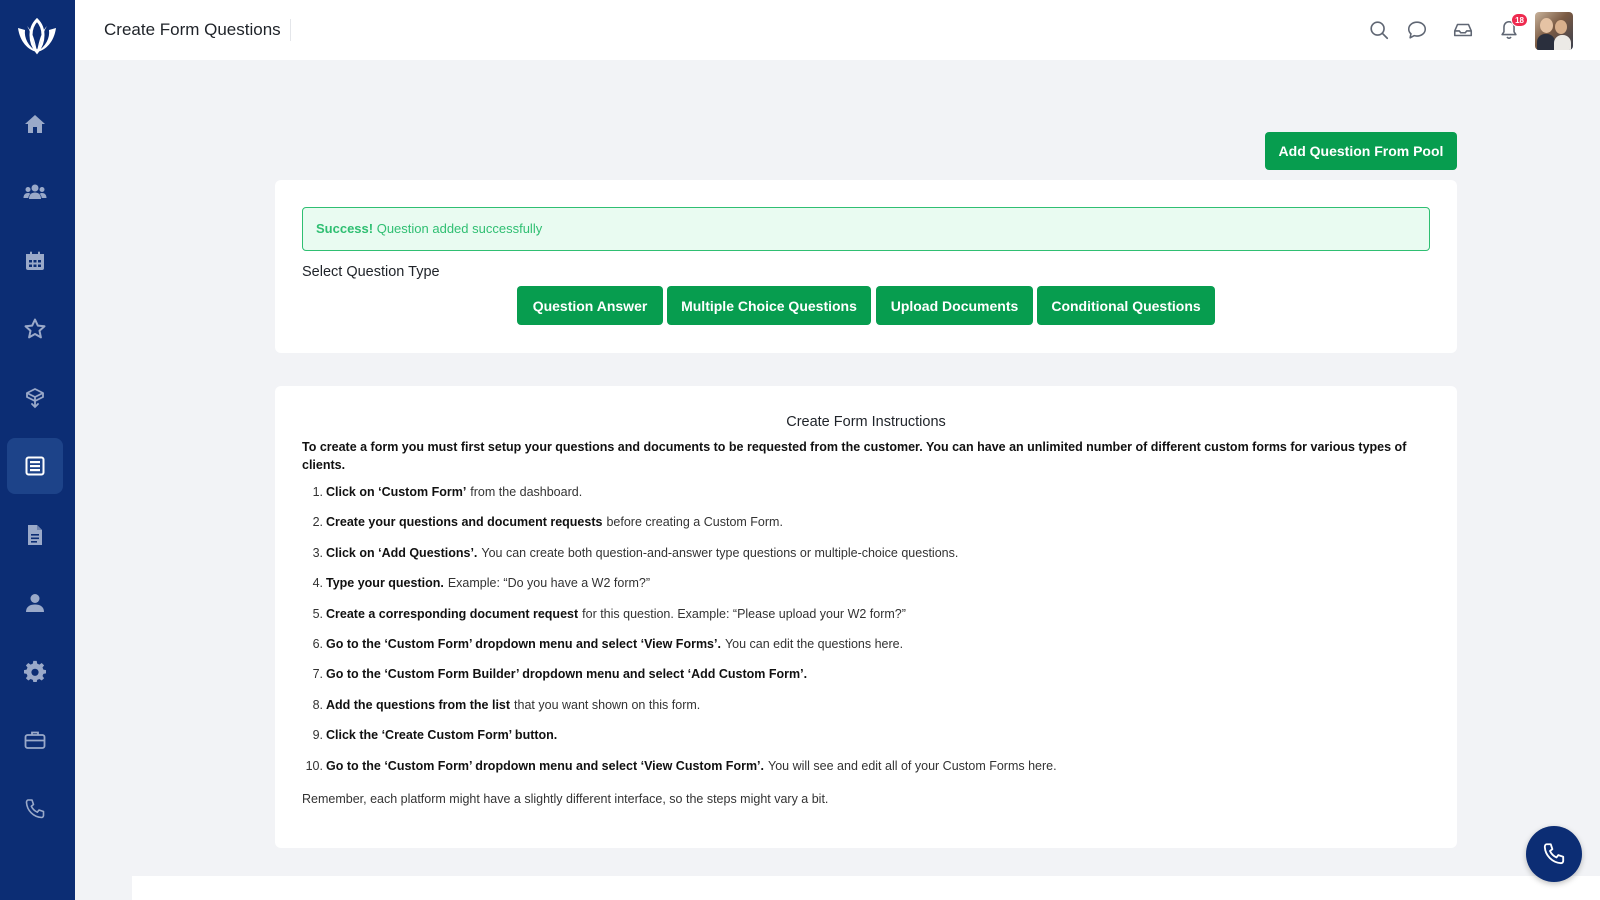  I want to click on upload-documents-button: Upload Documents, so click(954, 305).